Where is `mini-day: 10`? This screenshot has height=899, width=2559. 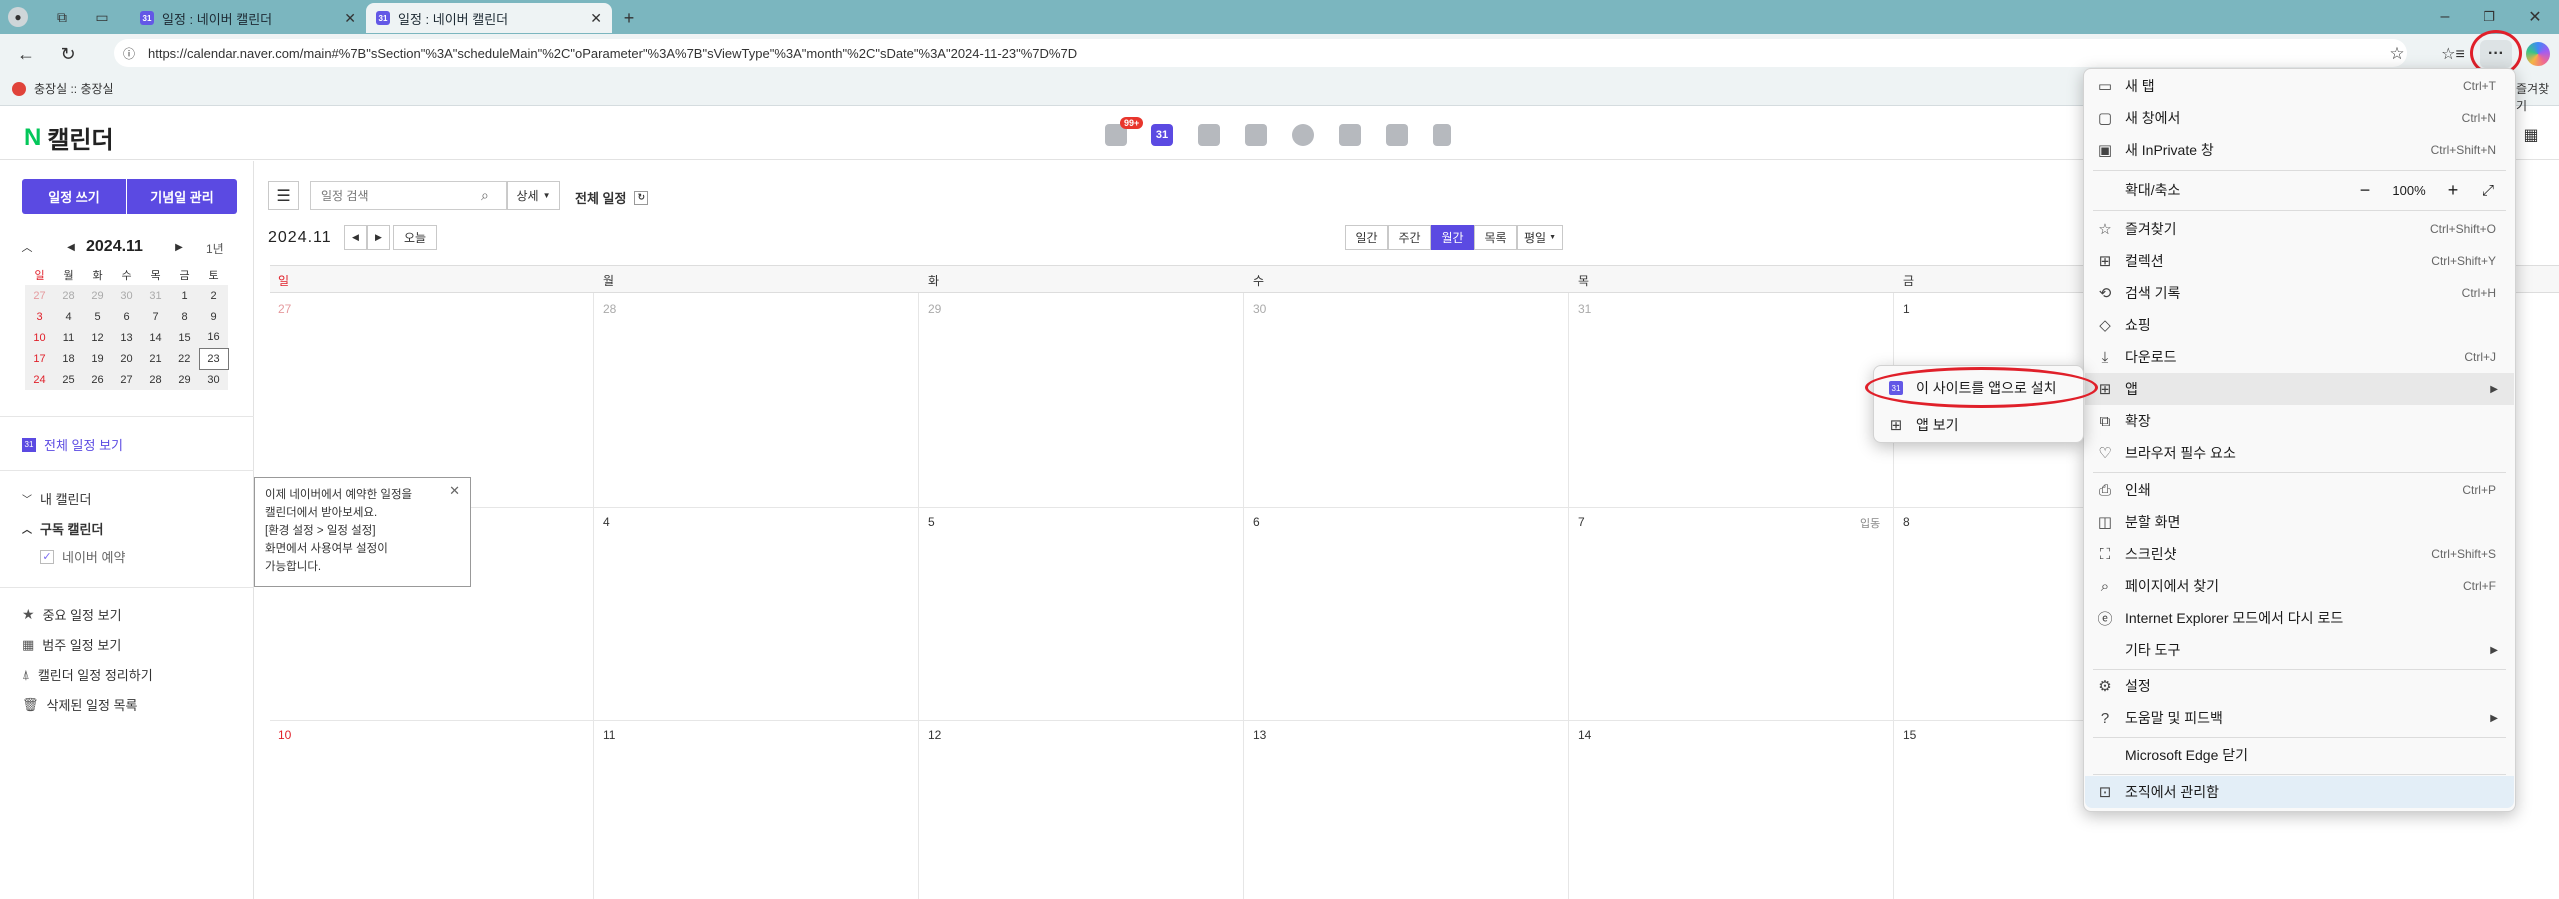
mini-day: 10 is located at coordinates (39, 337).